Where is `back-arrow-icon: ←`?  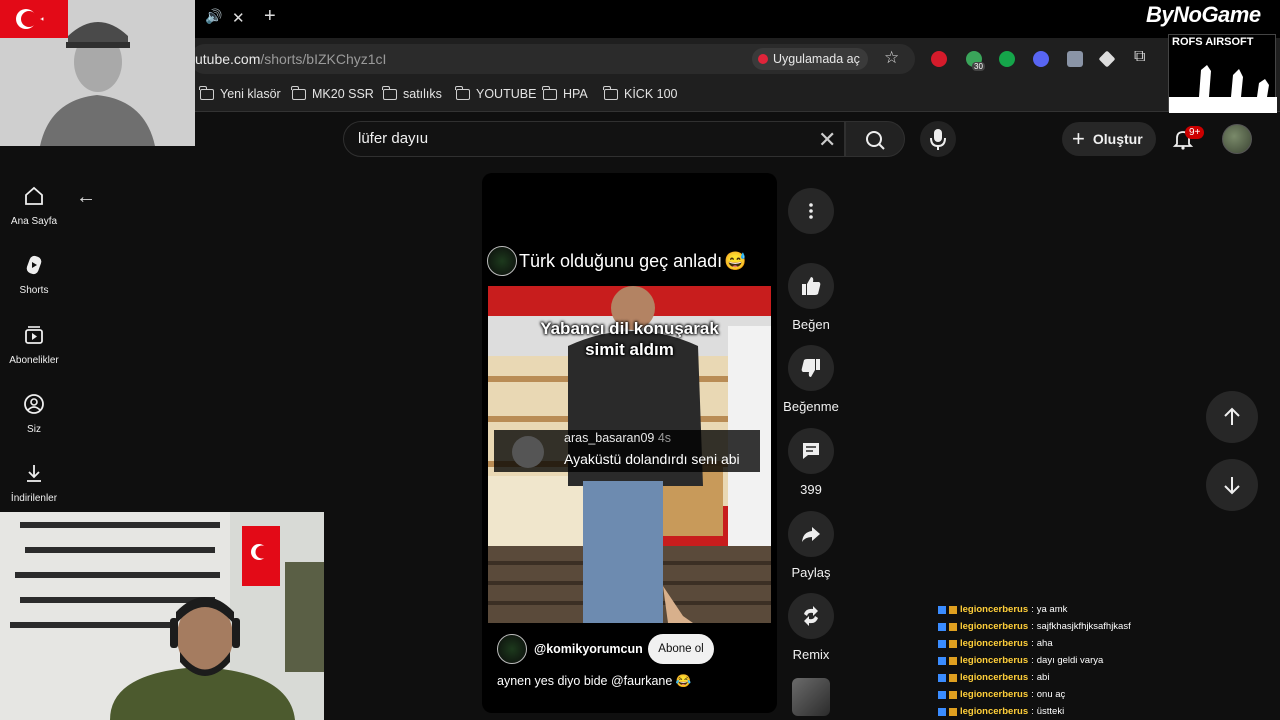
back-arrow-icon: ← is located at coordinates (86, 197).